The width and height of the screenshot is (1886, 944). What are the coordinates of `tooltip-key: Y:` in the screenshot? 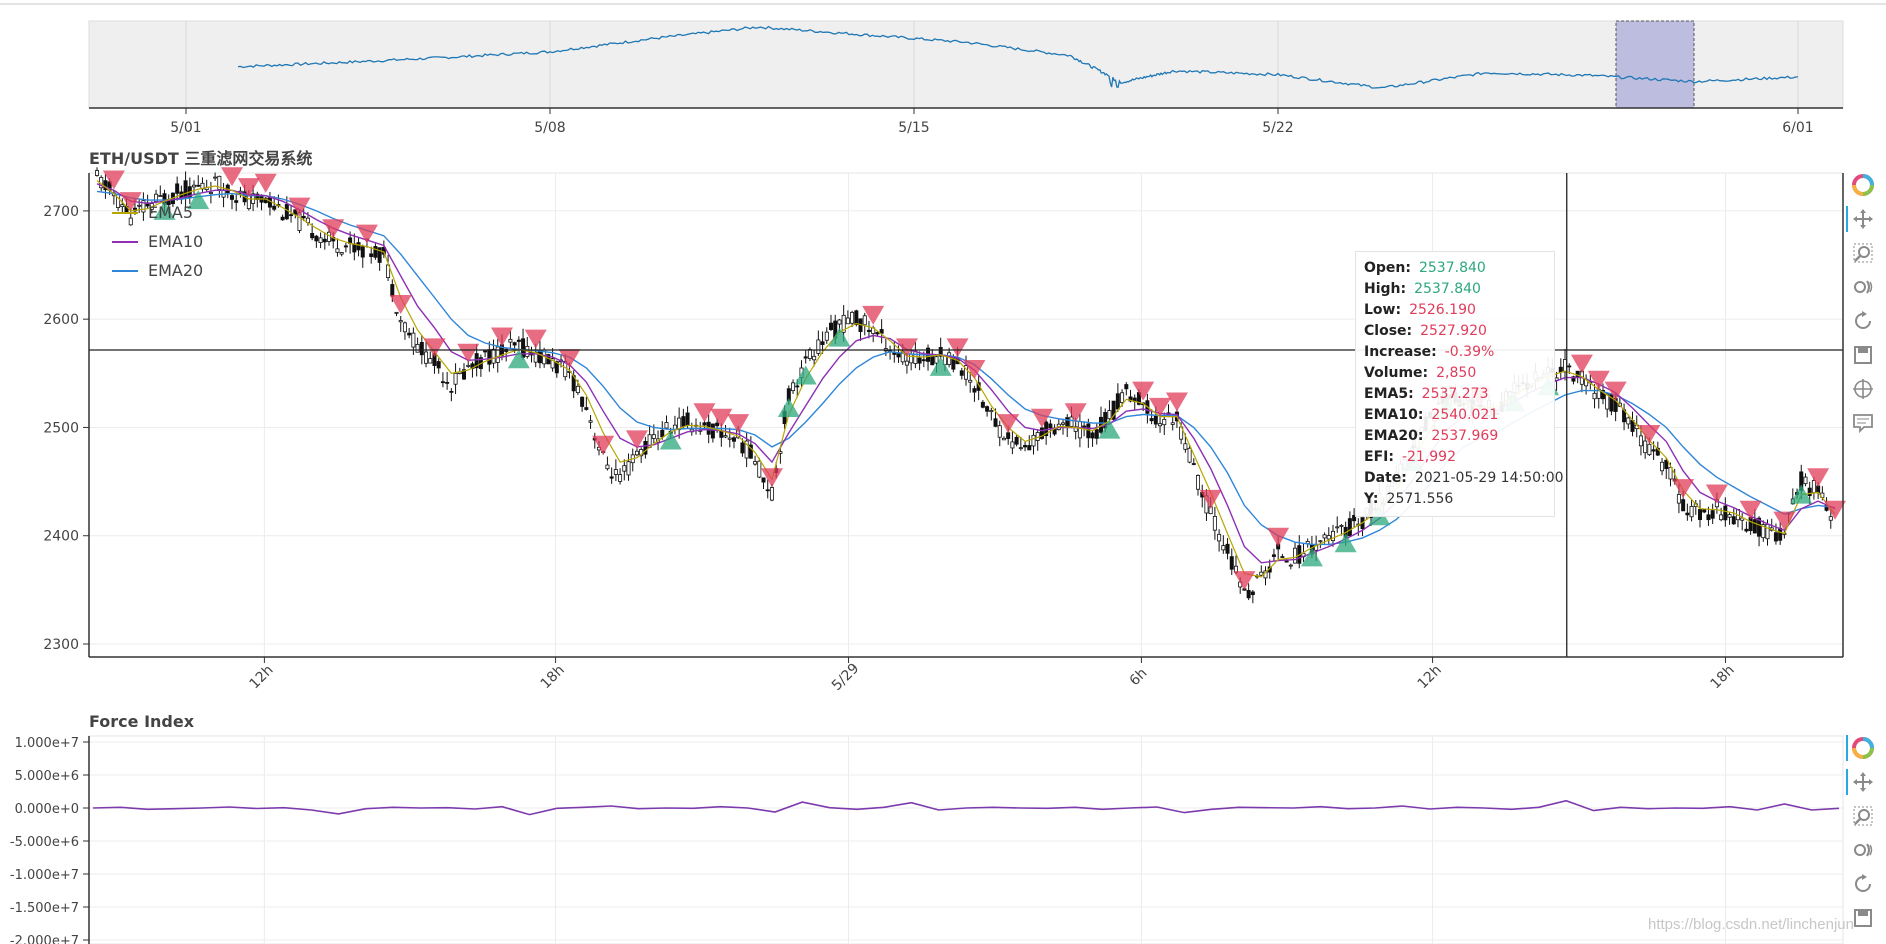 It's located at (1371, 499).